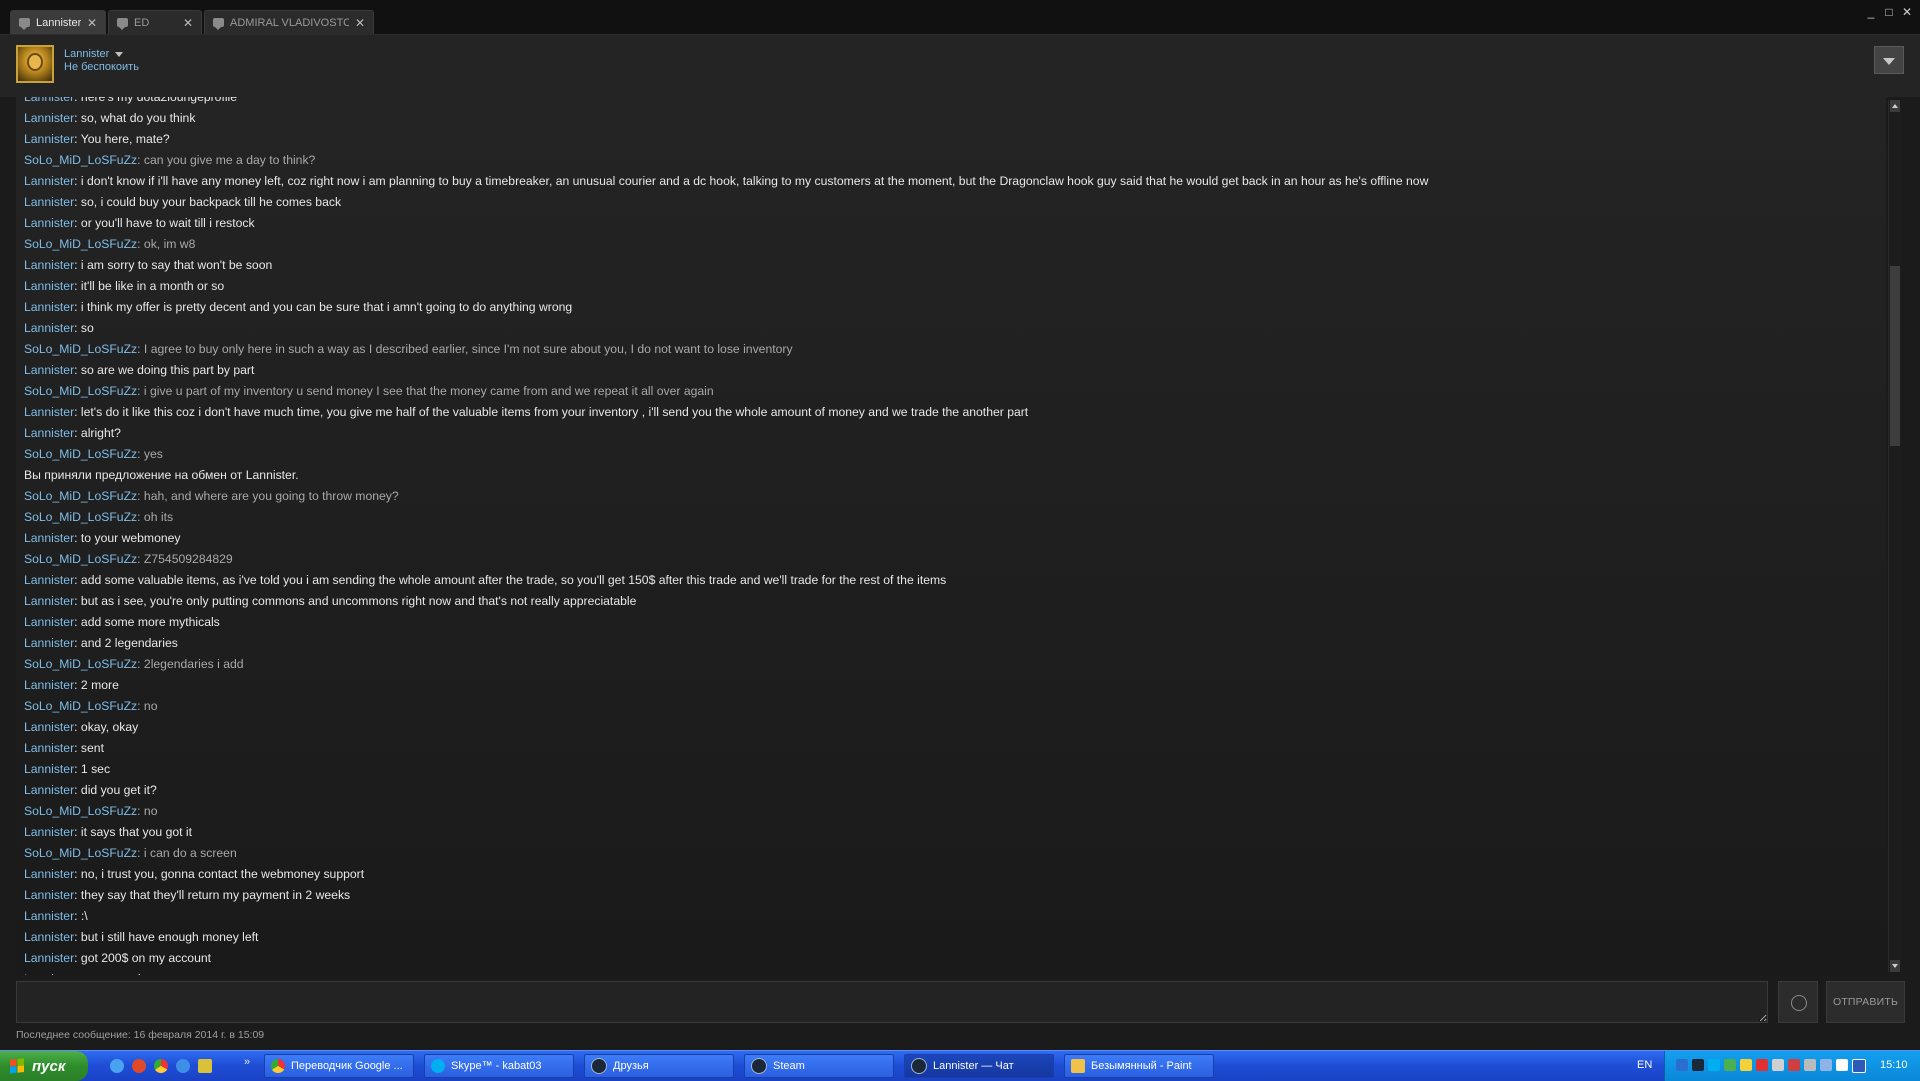  Describe the element at coordinates (1714, 1065) in the screenshot. I see `skype-tray-icon` at that location.